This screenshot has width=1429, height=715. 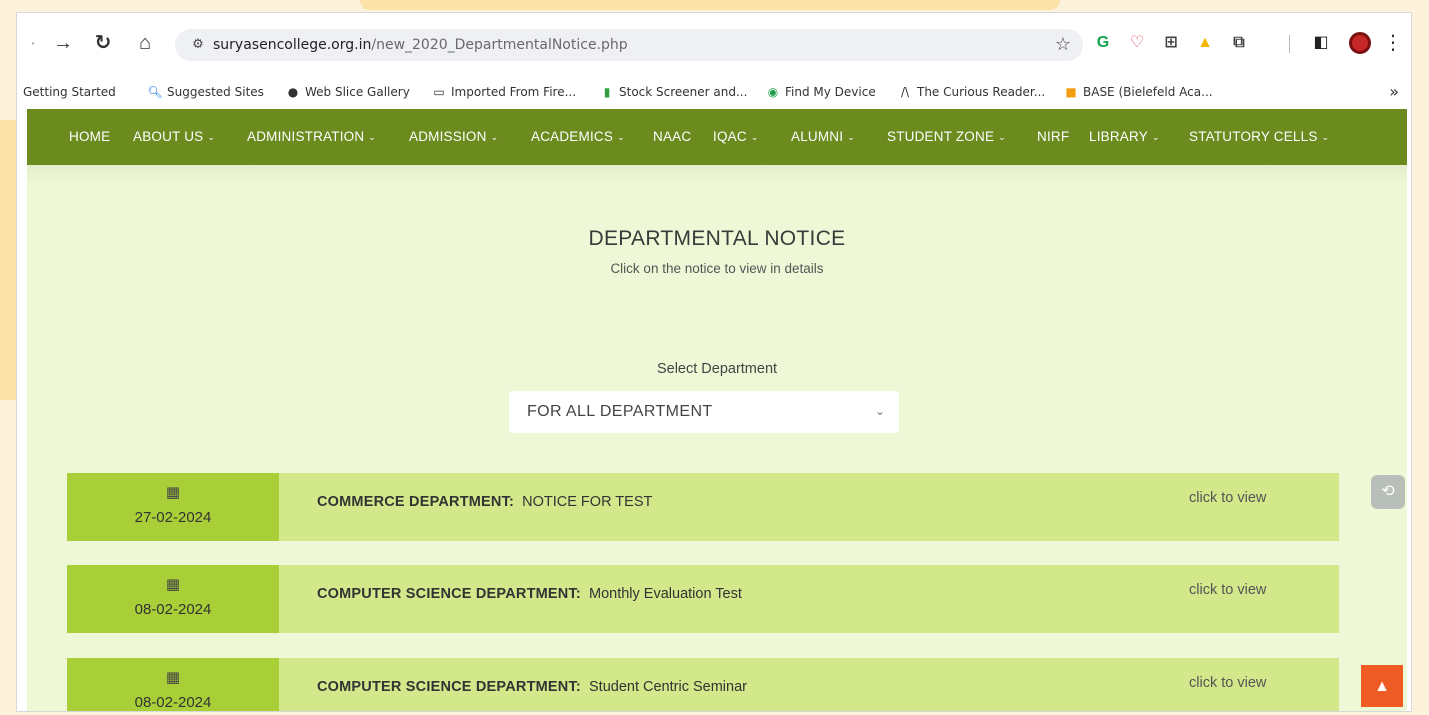 What do you see at coordinates (173, 507) in the screenshot?
I see `notice-date-box: ▦ 27-02-2024` at bounding box center [173, 507].